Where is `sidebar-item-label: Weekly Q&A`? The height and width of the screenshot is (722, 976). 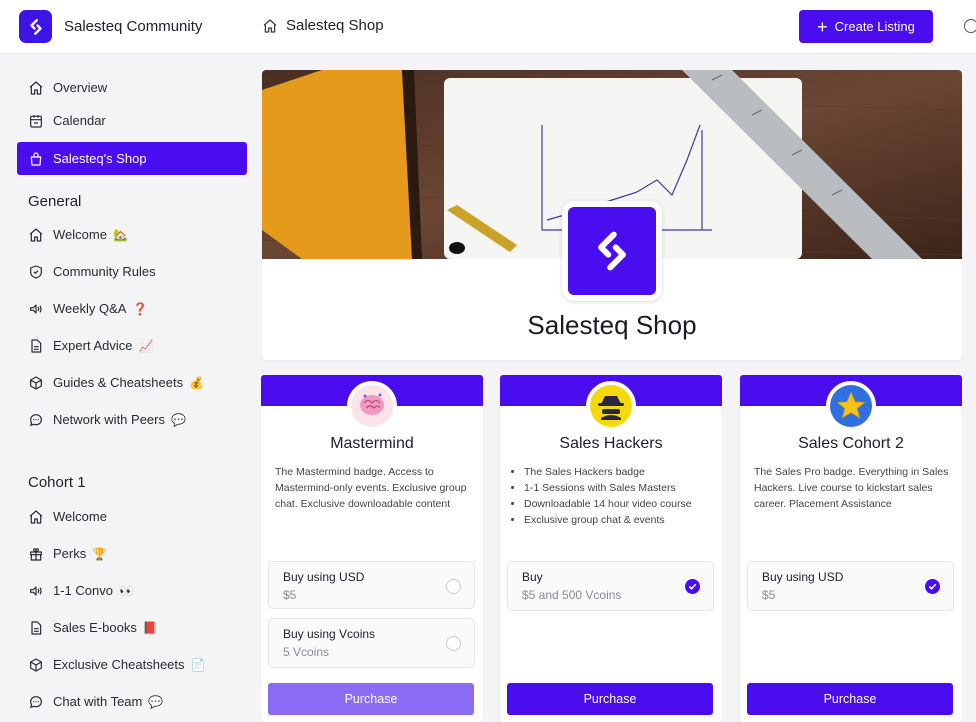
sidebar-item-label: Weekly Q&A is located at coordinates (90, 308).